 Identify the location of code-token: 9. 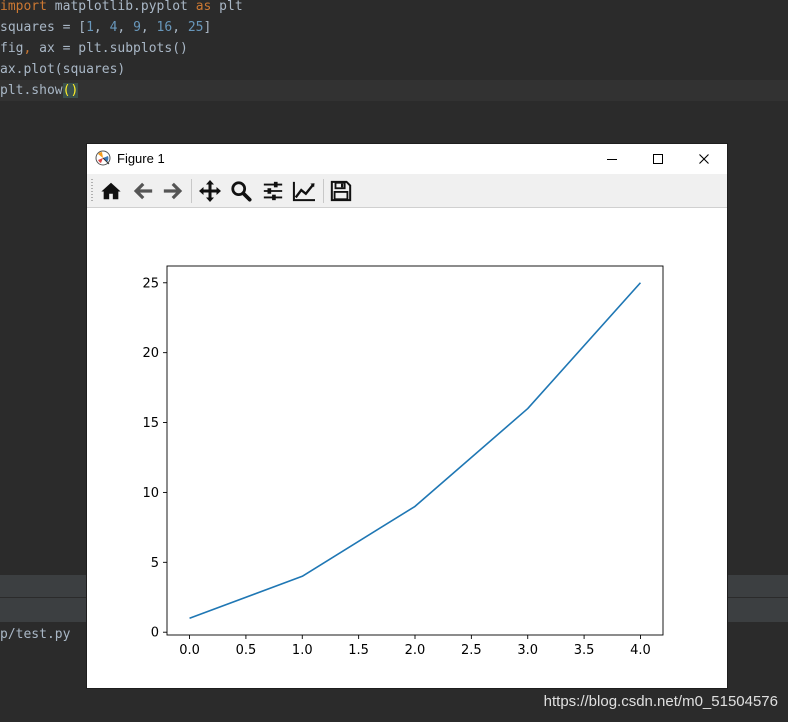
(137, 27).